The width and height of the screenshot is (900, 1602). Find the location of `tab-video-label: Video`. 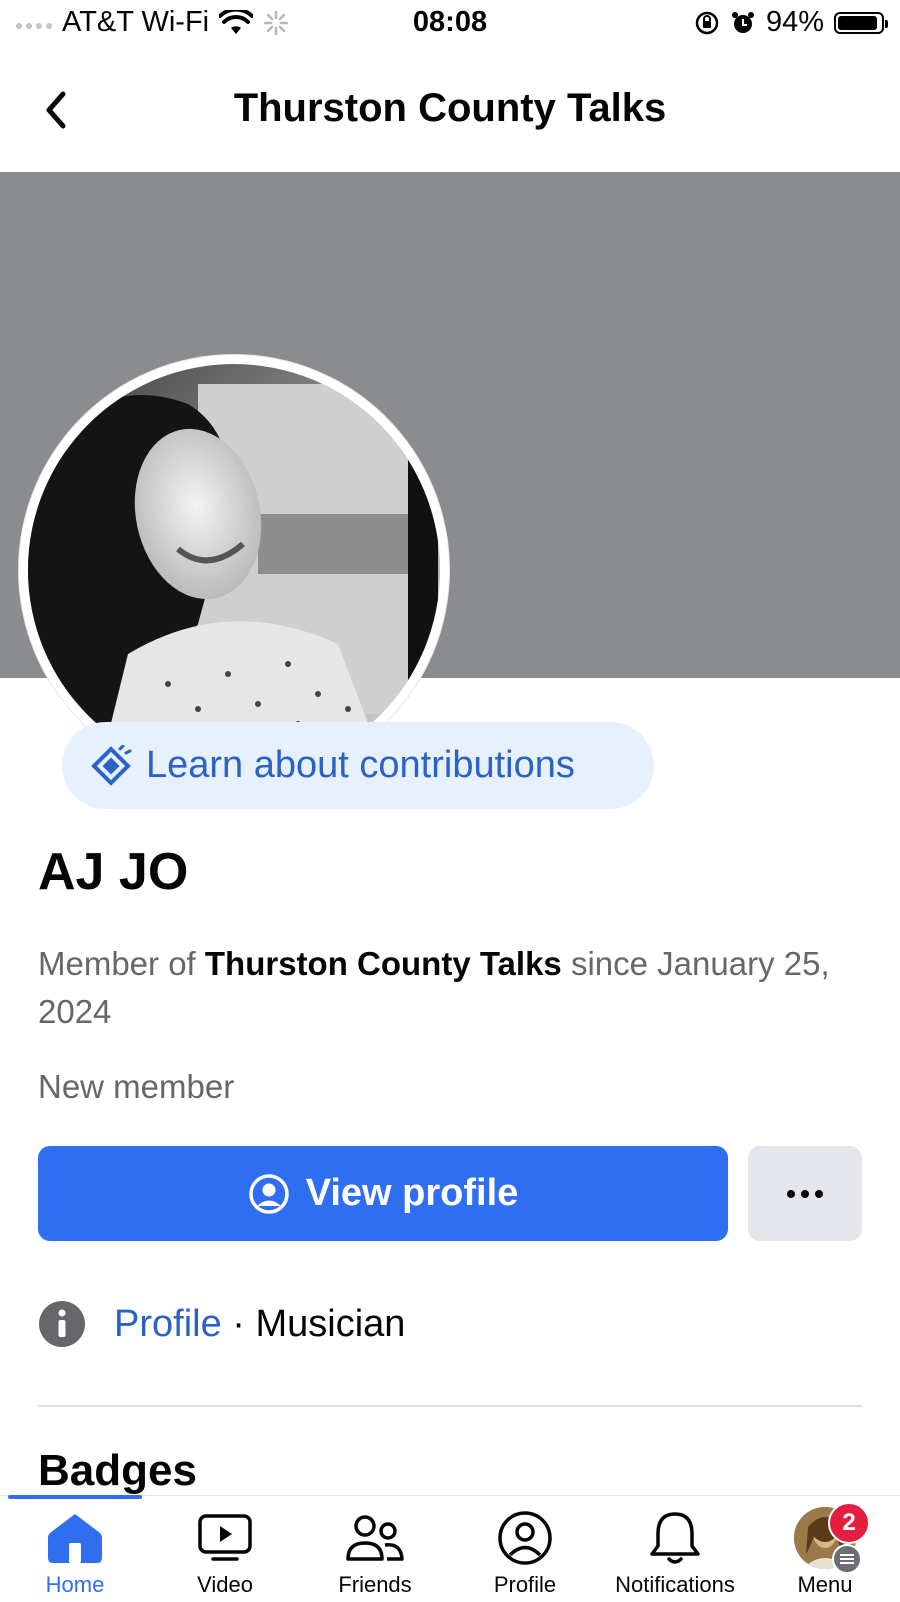

tab-video-label: Video is located at coordinates (225, 1584).